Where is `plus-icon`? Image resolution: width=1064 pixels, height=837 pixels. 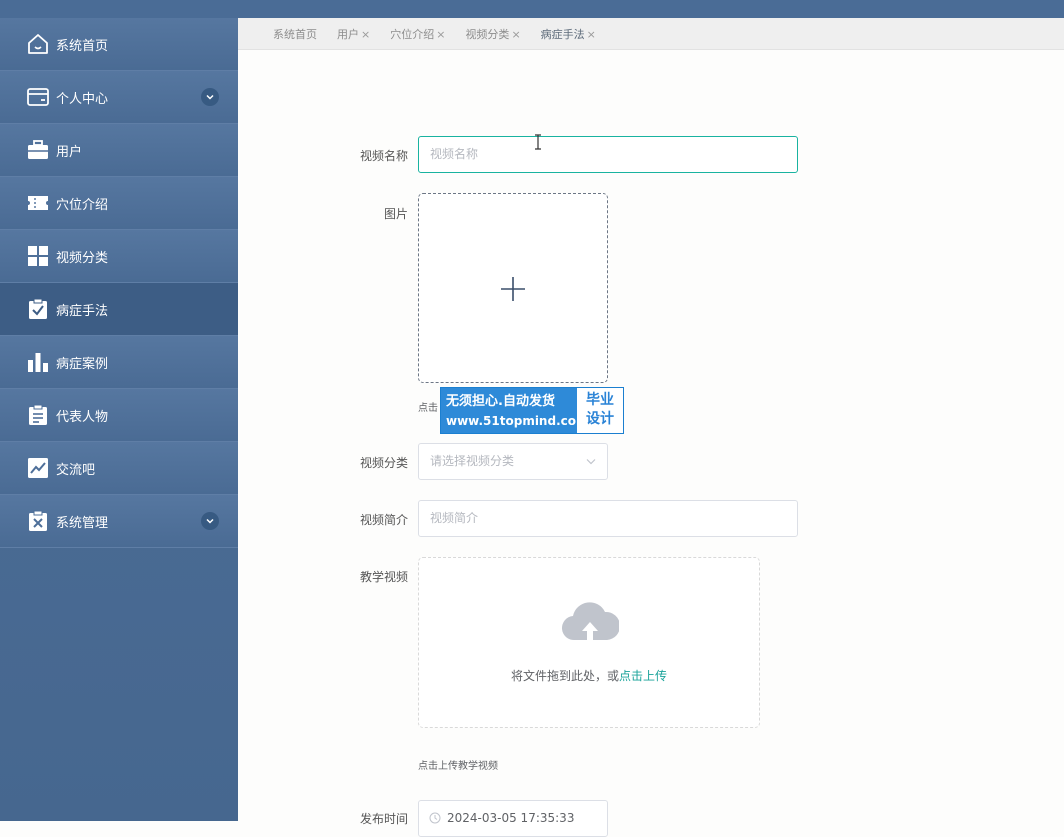 plus-icon is located at coordinates (513, 289).